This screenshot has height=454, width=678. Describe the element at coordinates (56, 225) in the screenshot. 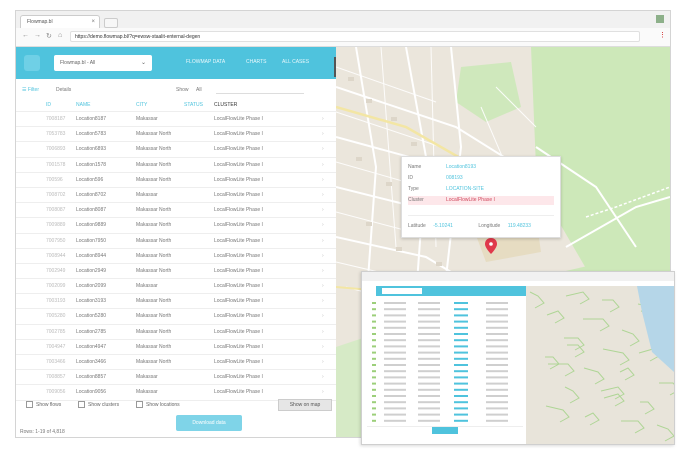

I see `table-cell: 7009889` at that location.